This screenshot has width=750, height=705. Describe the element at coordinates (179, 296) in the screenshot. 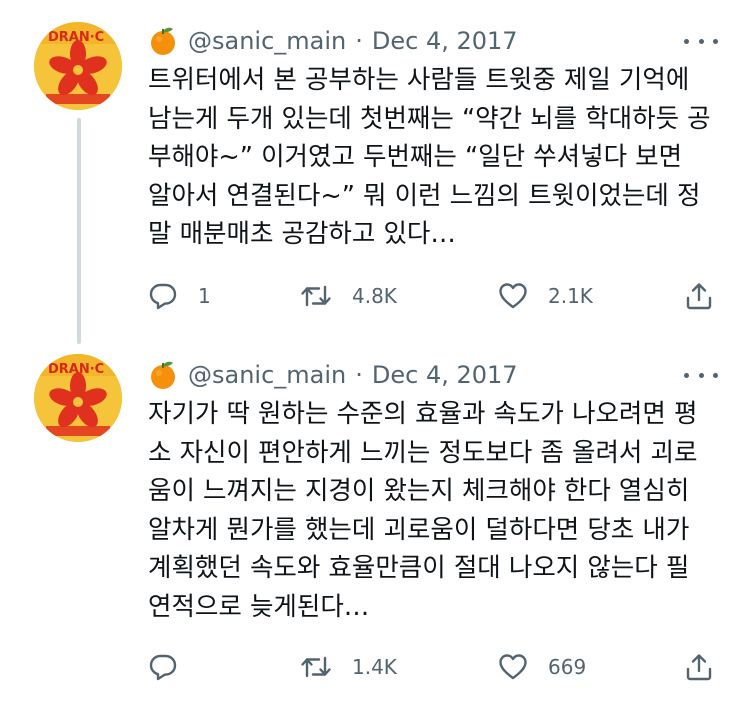

I see `reply-button: 1` at that location.